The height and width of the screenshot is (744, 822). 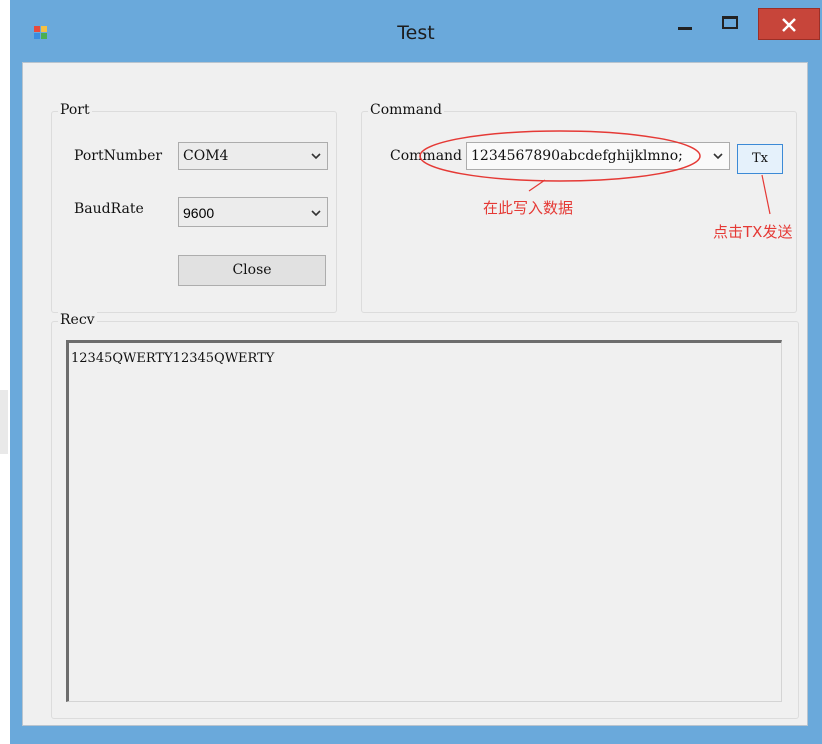 I want to click on title-bar: Test, so click(x=416, y=31).